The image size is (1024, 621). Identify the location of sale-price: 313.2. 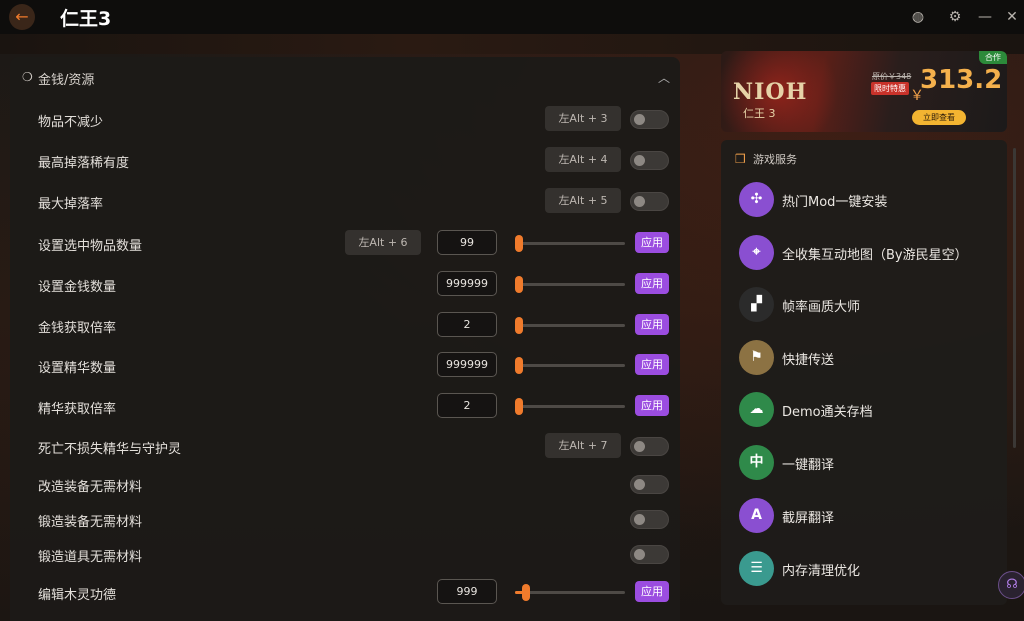
(961, 80).